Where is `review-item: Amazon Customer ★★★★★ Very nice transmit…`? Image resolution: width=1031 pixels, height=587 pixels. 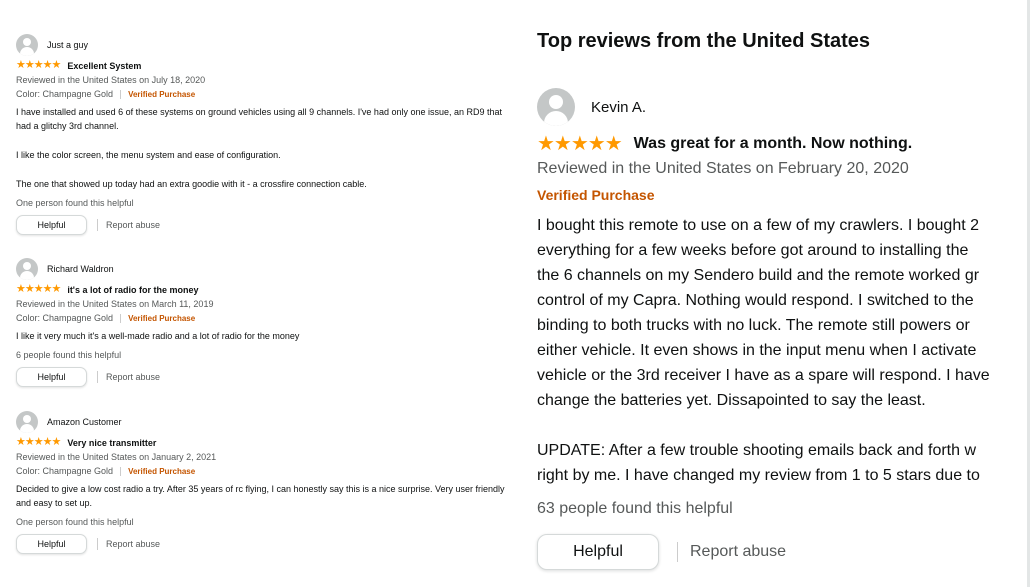 review-item: Amazon Customer ★★★★★ Very nice transmit… is located at coordinates (261, 482).